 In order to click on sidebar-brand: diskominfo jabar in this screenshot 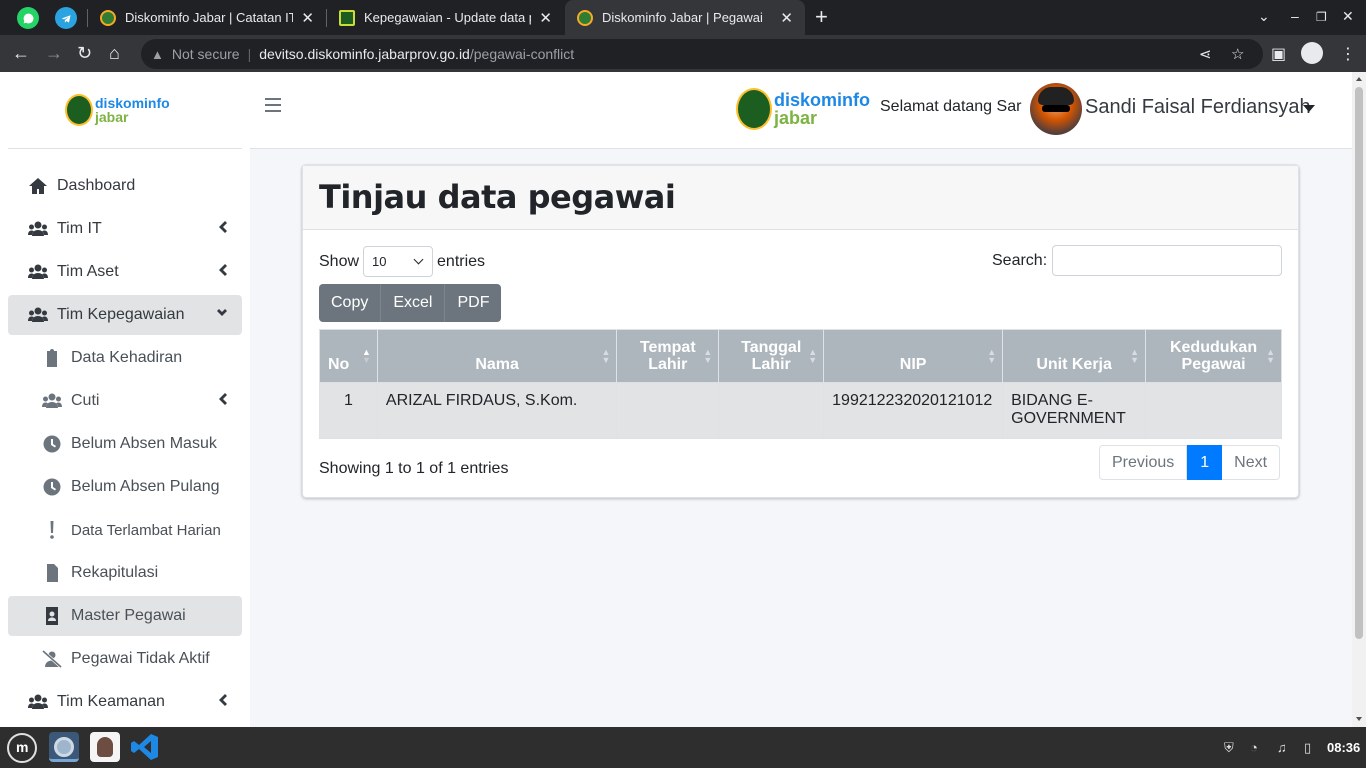, I will do `click(125, 110)`.